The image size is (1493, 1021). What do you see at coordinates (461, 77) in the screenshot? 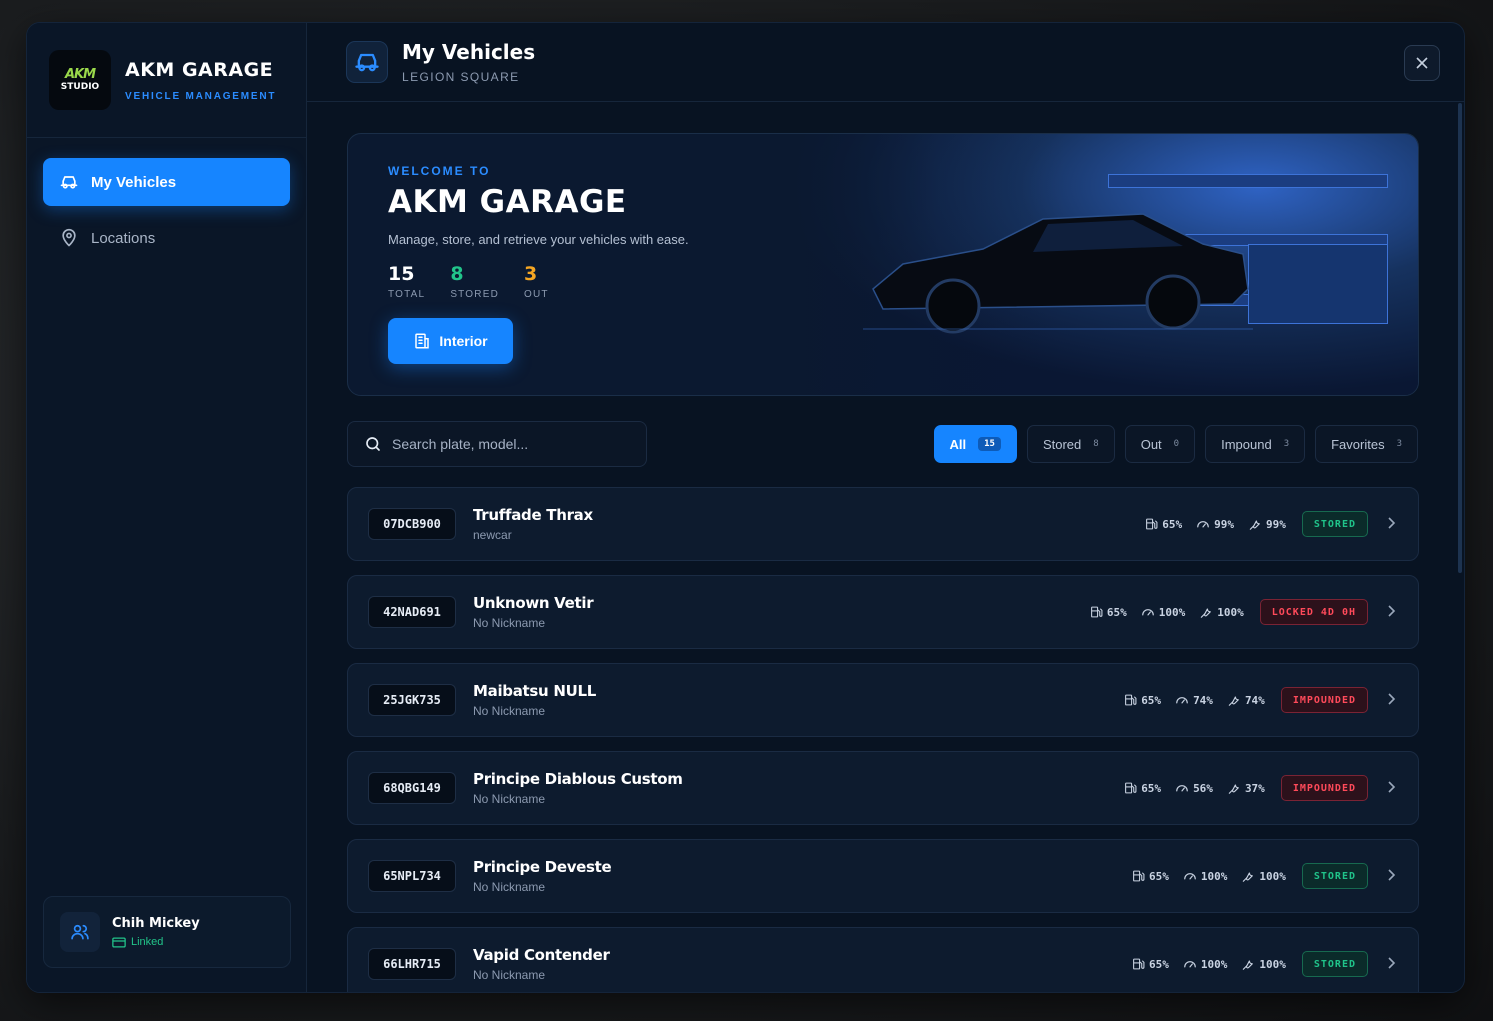
I see `location-subtitle: LEGION SQUARE` at bounding box center [461, 77].